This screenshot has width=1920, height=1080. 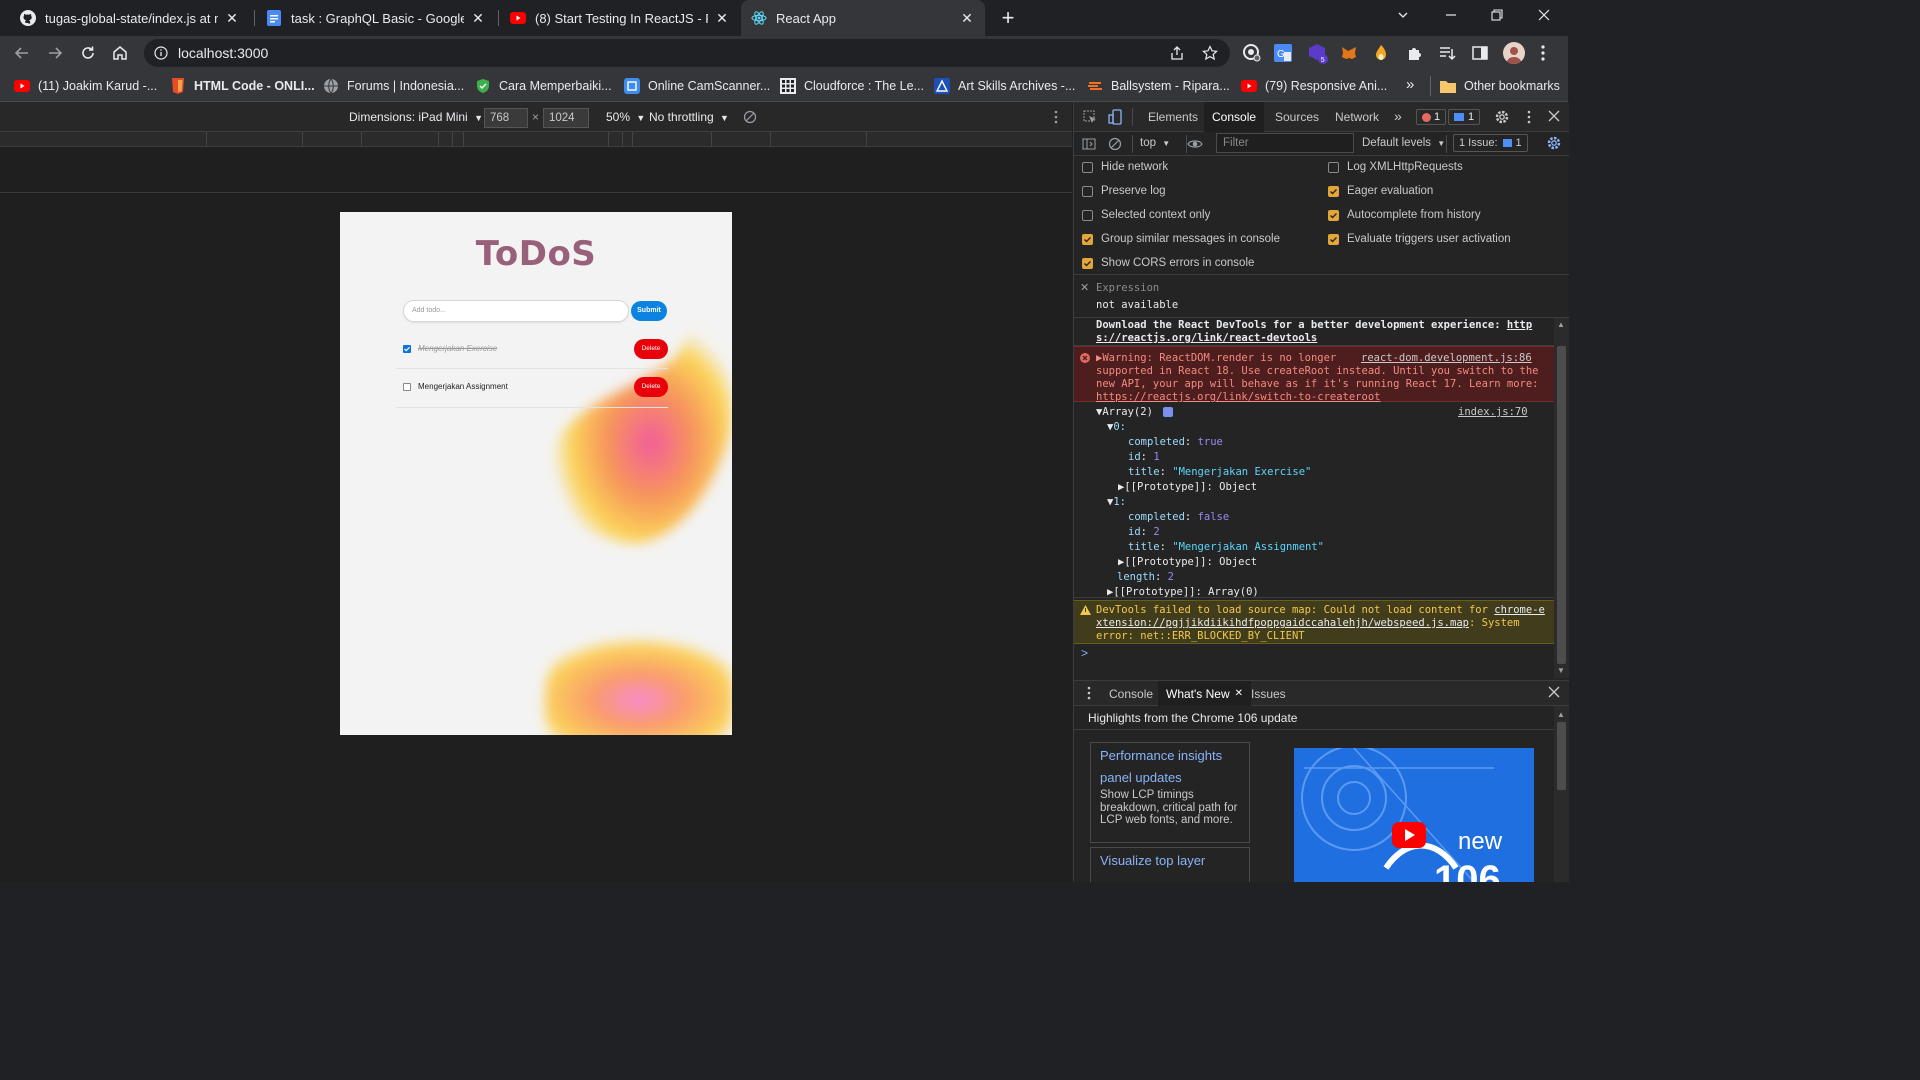 What do you see at coordinates (1561, 714) in the screenshot?
I see `scroll-up-icon: ▲` at bounding box center [1561, 714].